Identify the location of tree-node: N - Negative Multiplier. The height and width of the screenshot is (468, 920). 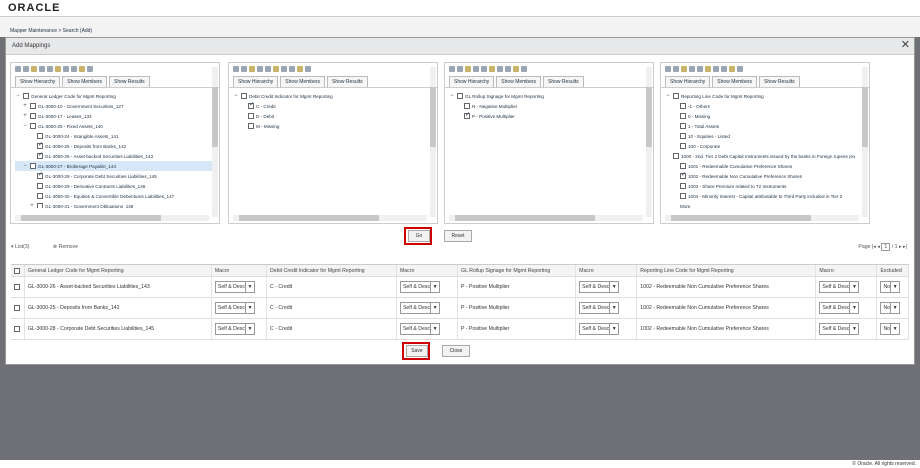
(549, 106).